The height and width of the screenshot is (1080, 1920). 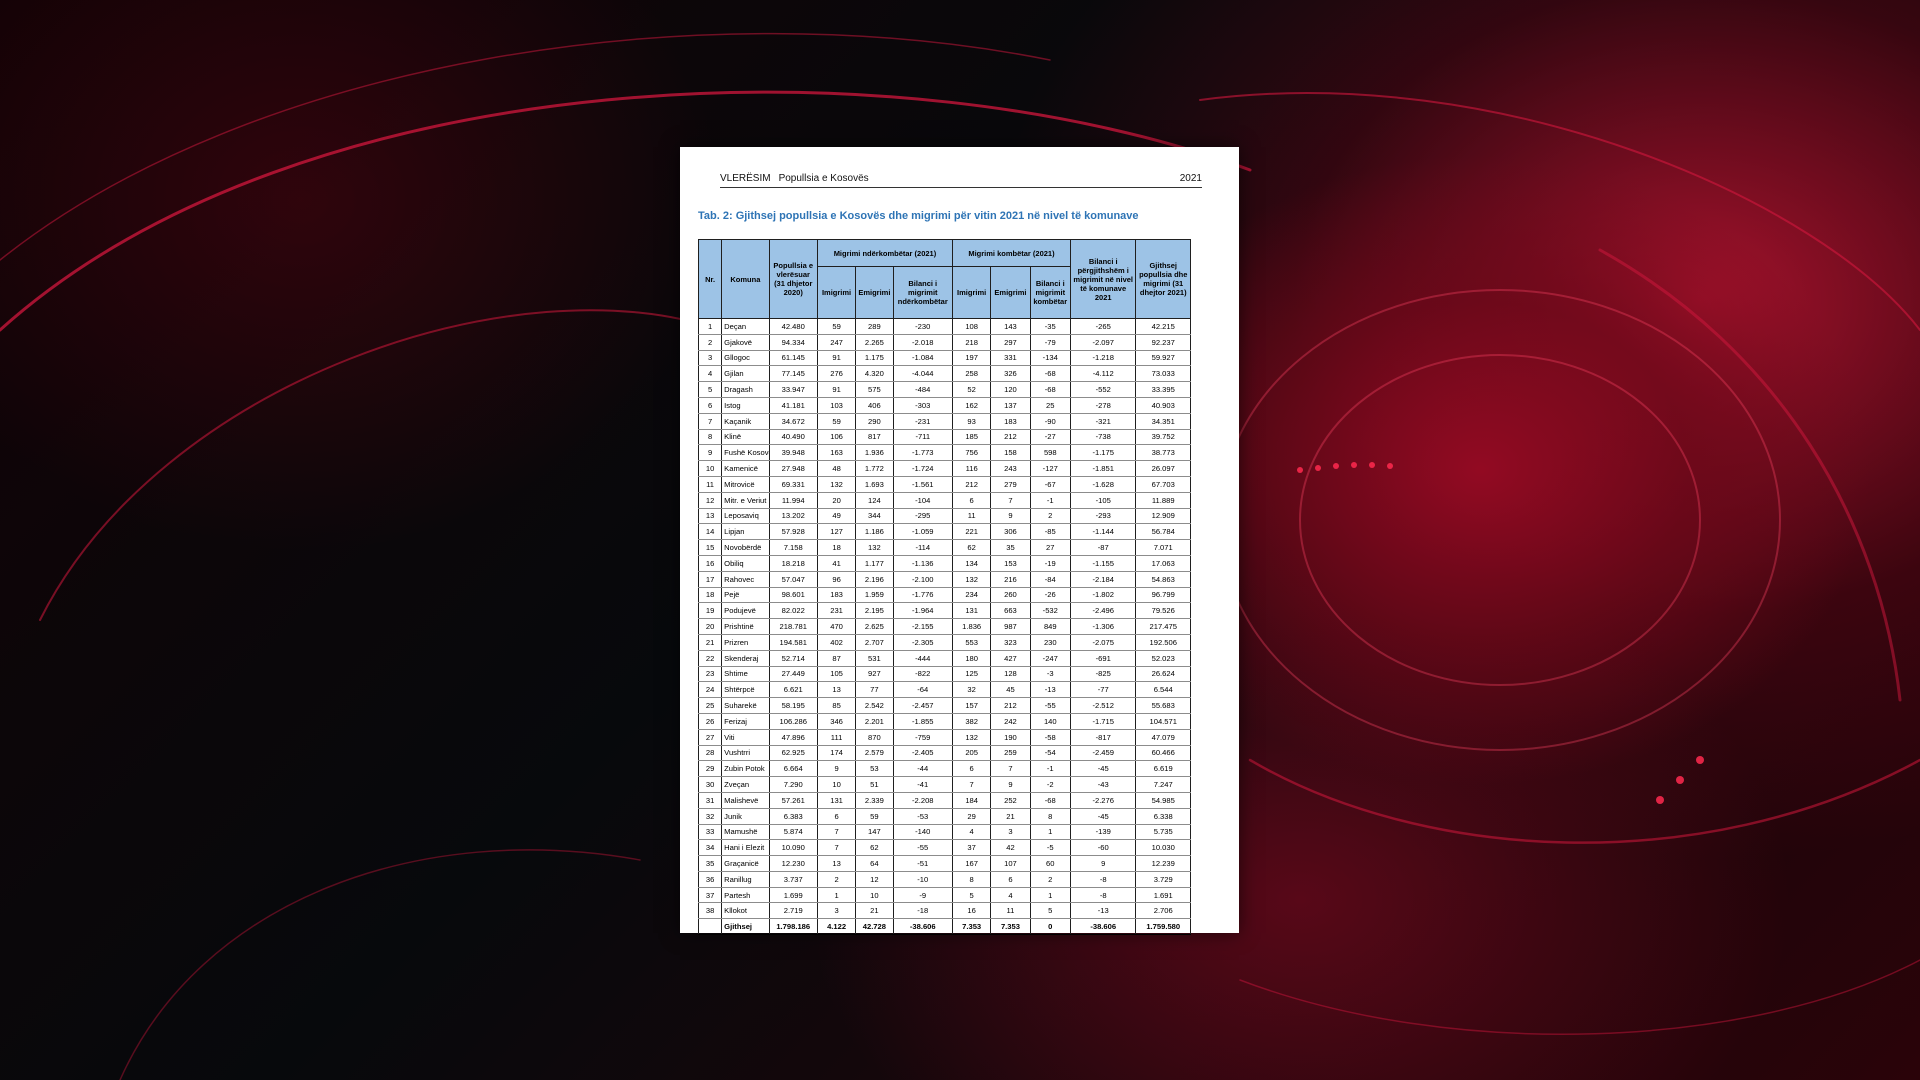 I want to click on header-immigration-national: Imigrimi, so click(x=971, y=292).